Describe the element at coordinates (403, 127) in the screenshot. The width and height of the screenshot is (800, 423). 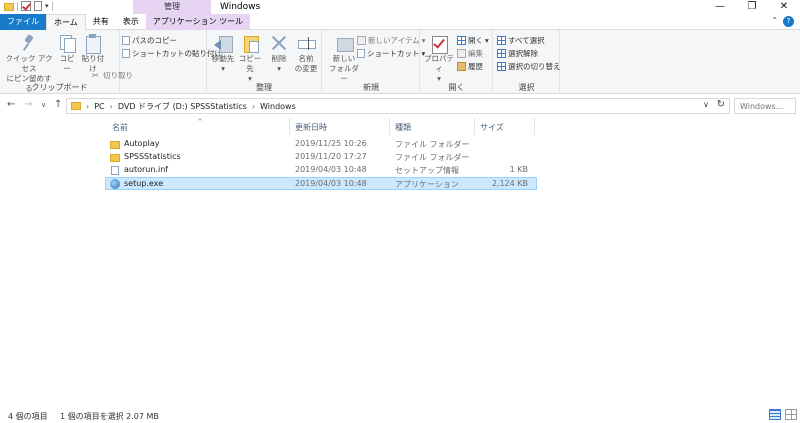
I see `column-header-type: 種類` at that location.